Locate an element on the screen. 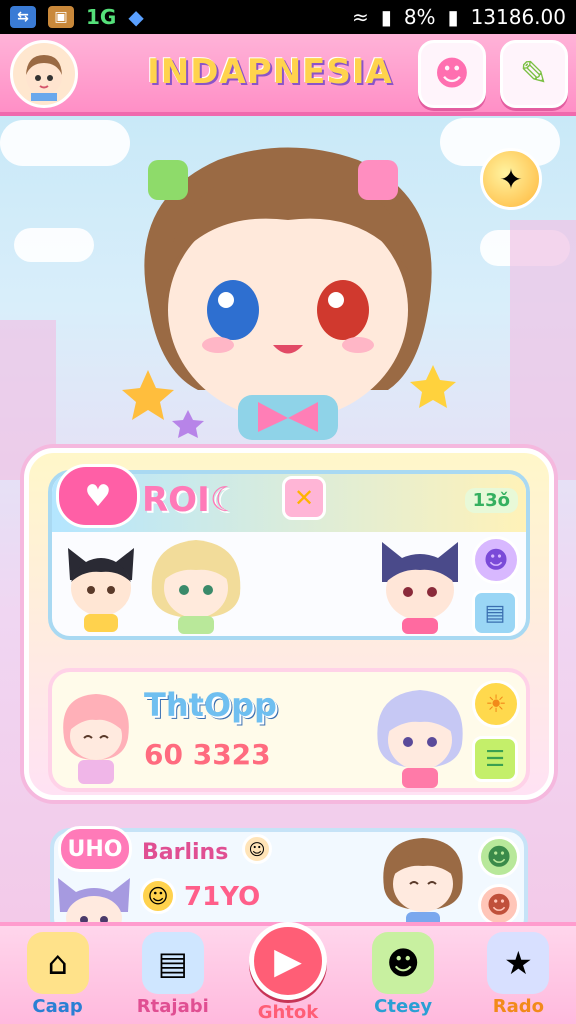 The height and width of the screenshot is (1024, 576). coin-badge: ☺ is located at coordinates (158, 896).